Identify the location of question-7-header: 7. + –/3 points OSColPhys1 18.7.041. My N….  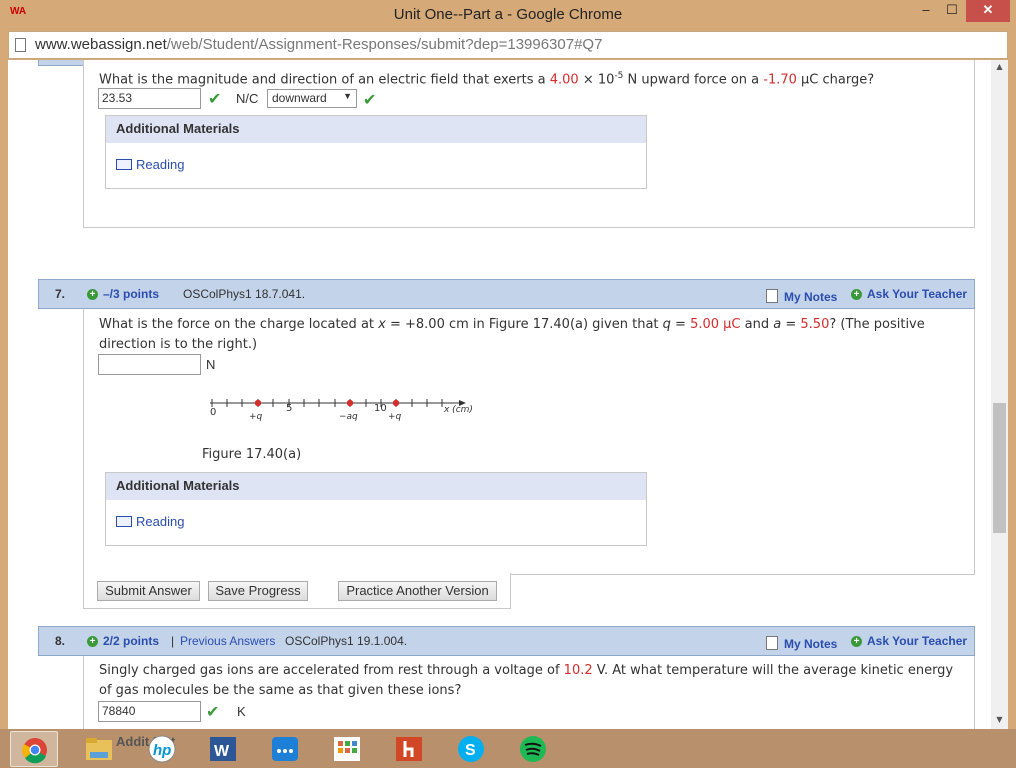
(506, 294).